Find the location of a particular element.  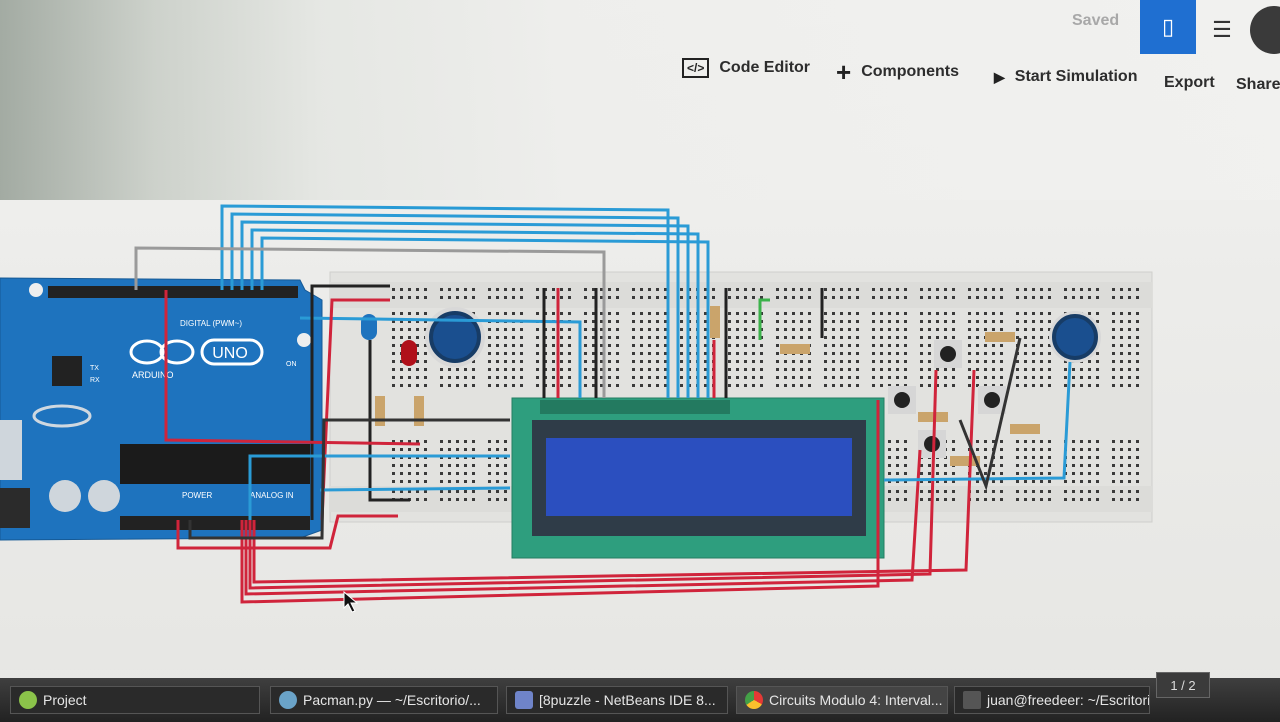

mouse-cursor-icon is located at coordinates (351, 601).